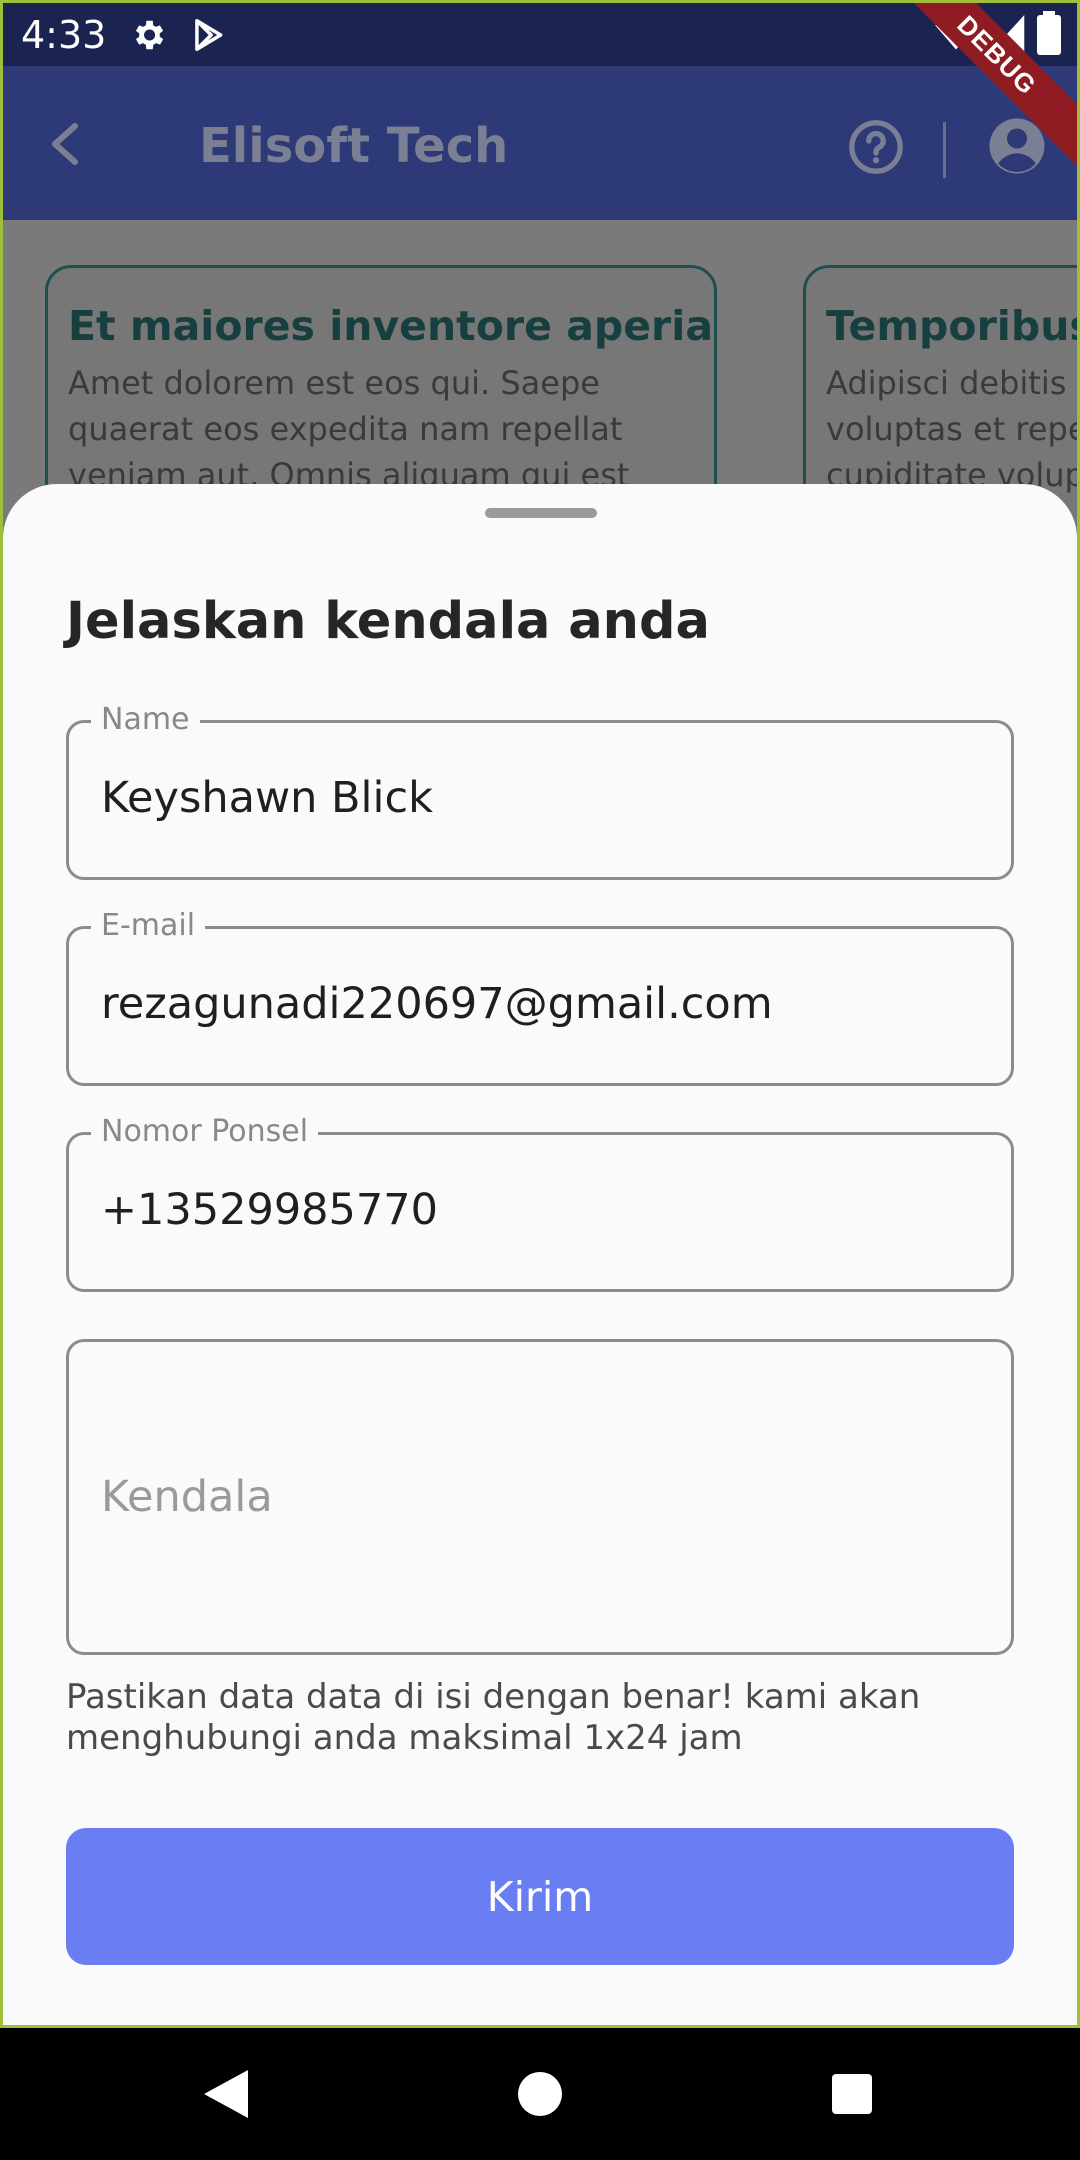 Image resolution: width=1080 pixels, height=2160 pixels. I want to click on phone-field-label: Nomor Ponsel, so click(205, 1132).